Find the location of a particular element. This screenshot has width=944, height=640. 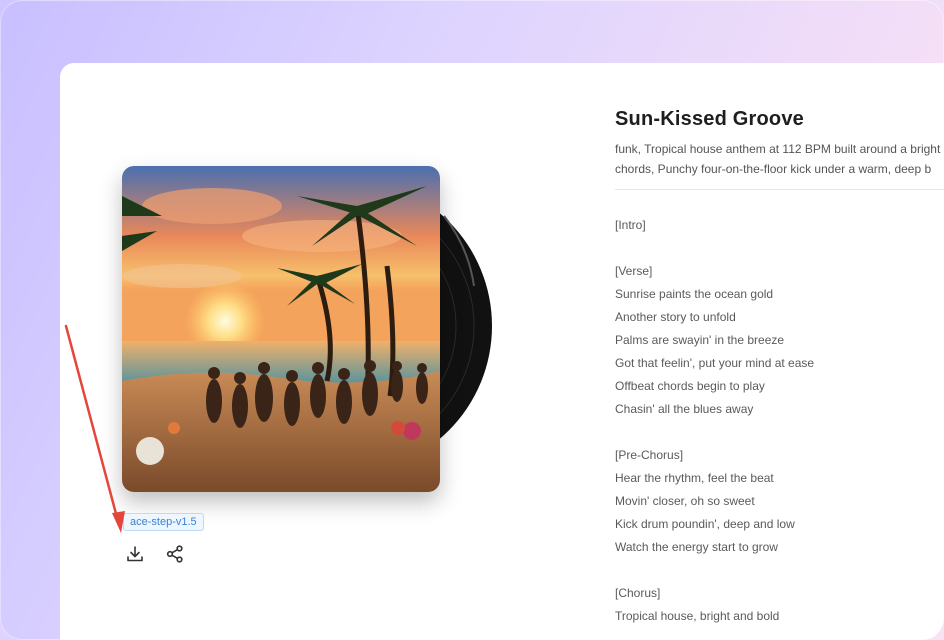

download-icon is located at coordinates (135, 554).